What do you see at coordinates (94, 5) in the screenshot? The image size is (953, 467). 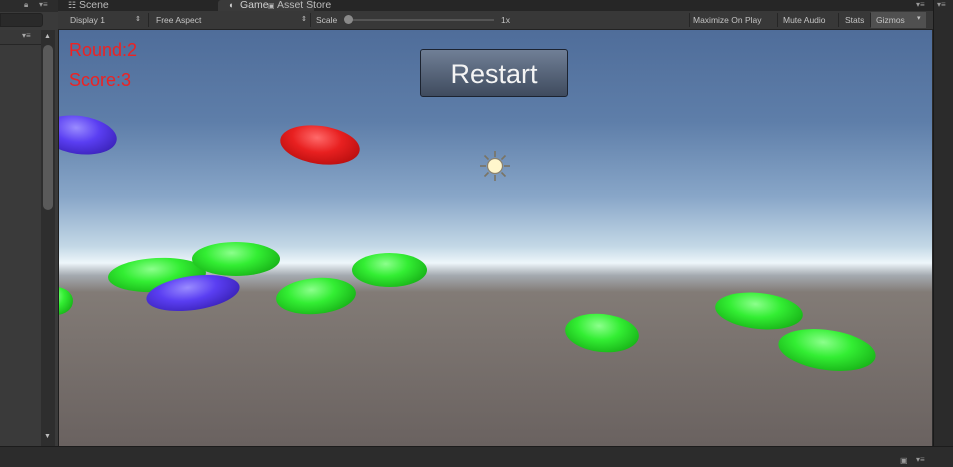 I see `tab-scene-label: Scene` at bounding box center [94, 5].